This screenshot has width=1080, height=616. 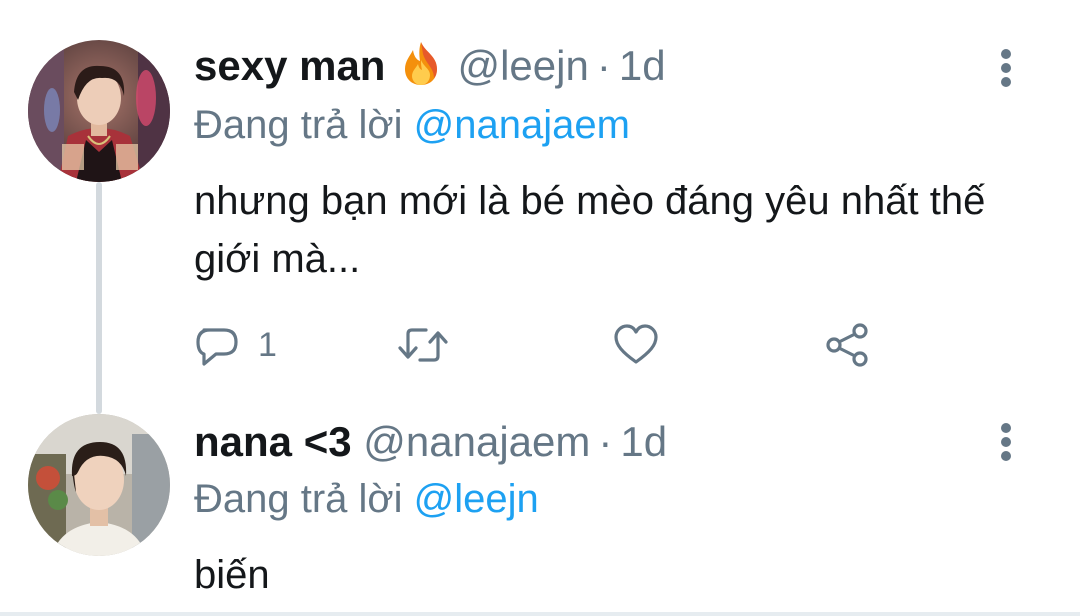 I want to click on share-icon, so click(x=847, y=345).